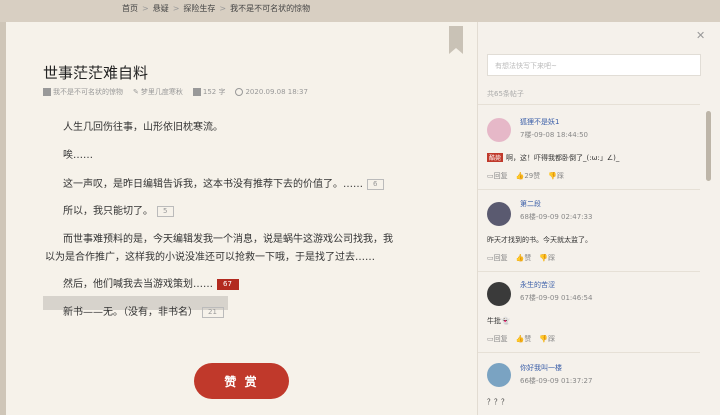  Describe the element at coordinates (594, 65) in the screenshot. I see `comment-input: 有想法快写下来吧~` at that location.